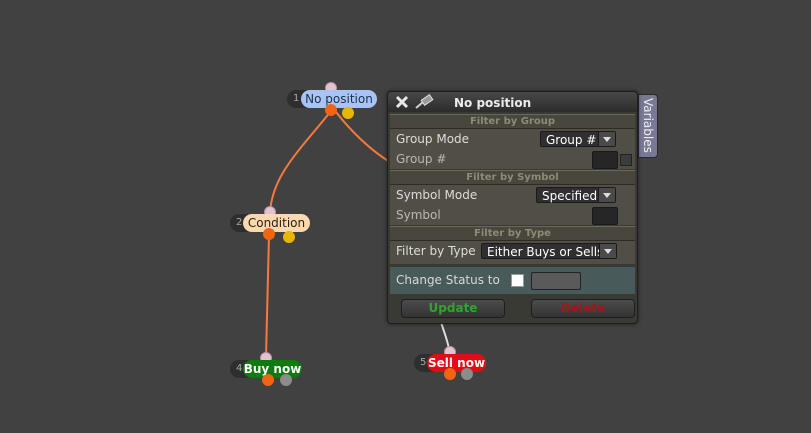 The image size is (811, 433). What do you see at coordinates (493, 103) in the screenshot?
I see `panel-title: No position` at bounding box center [493, 103].